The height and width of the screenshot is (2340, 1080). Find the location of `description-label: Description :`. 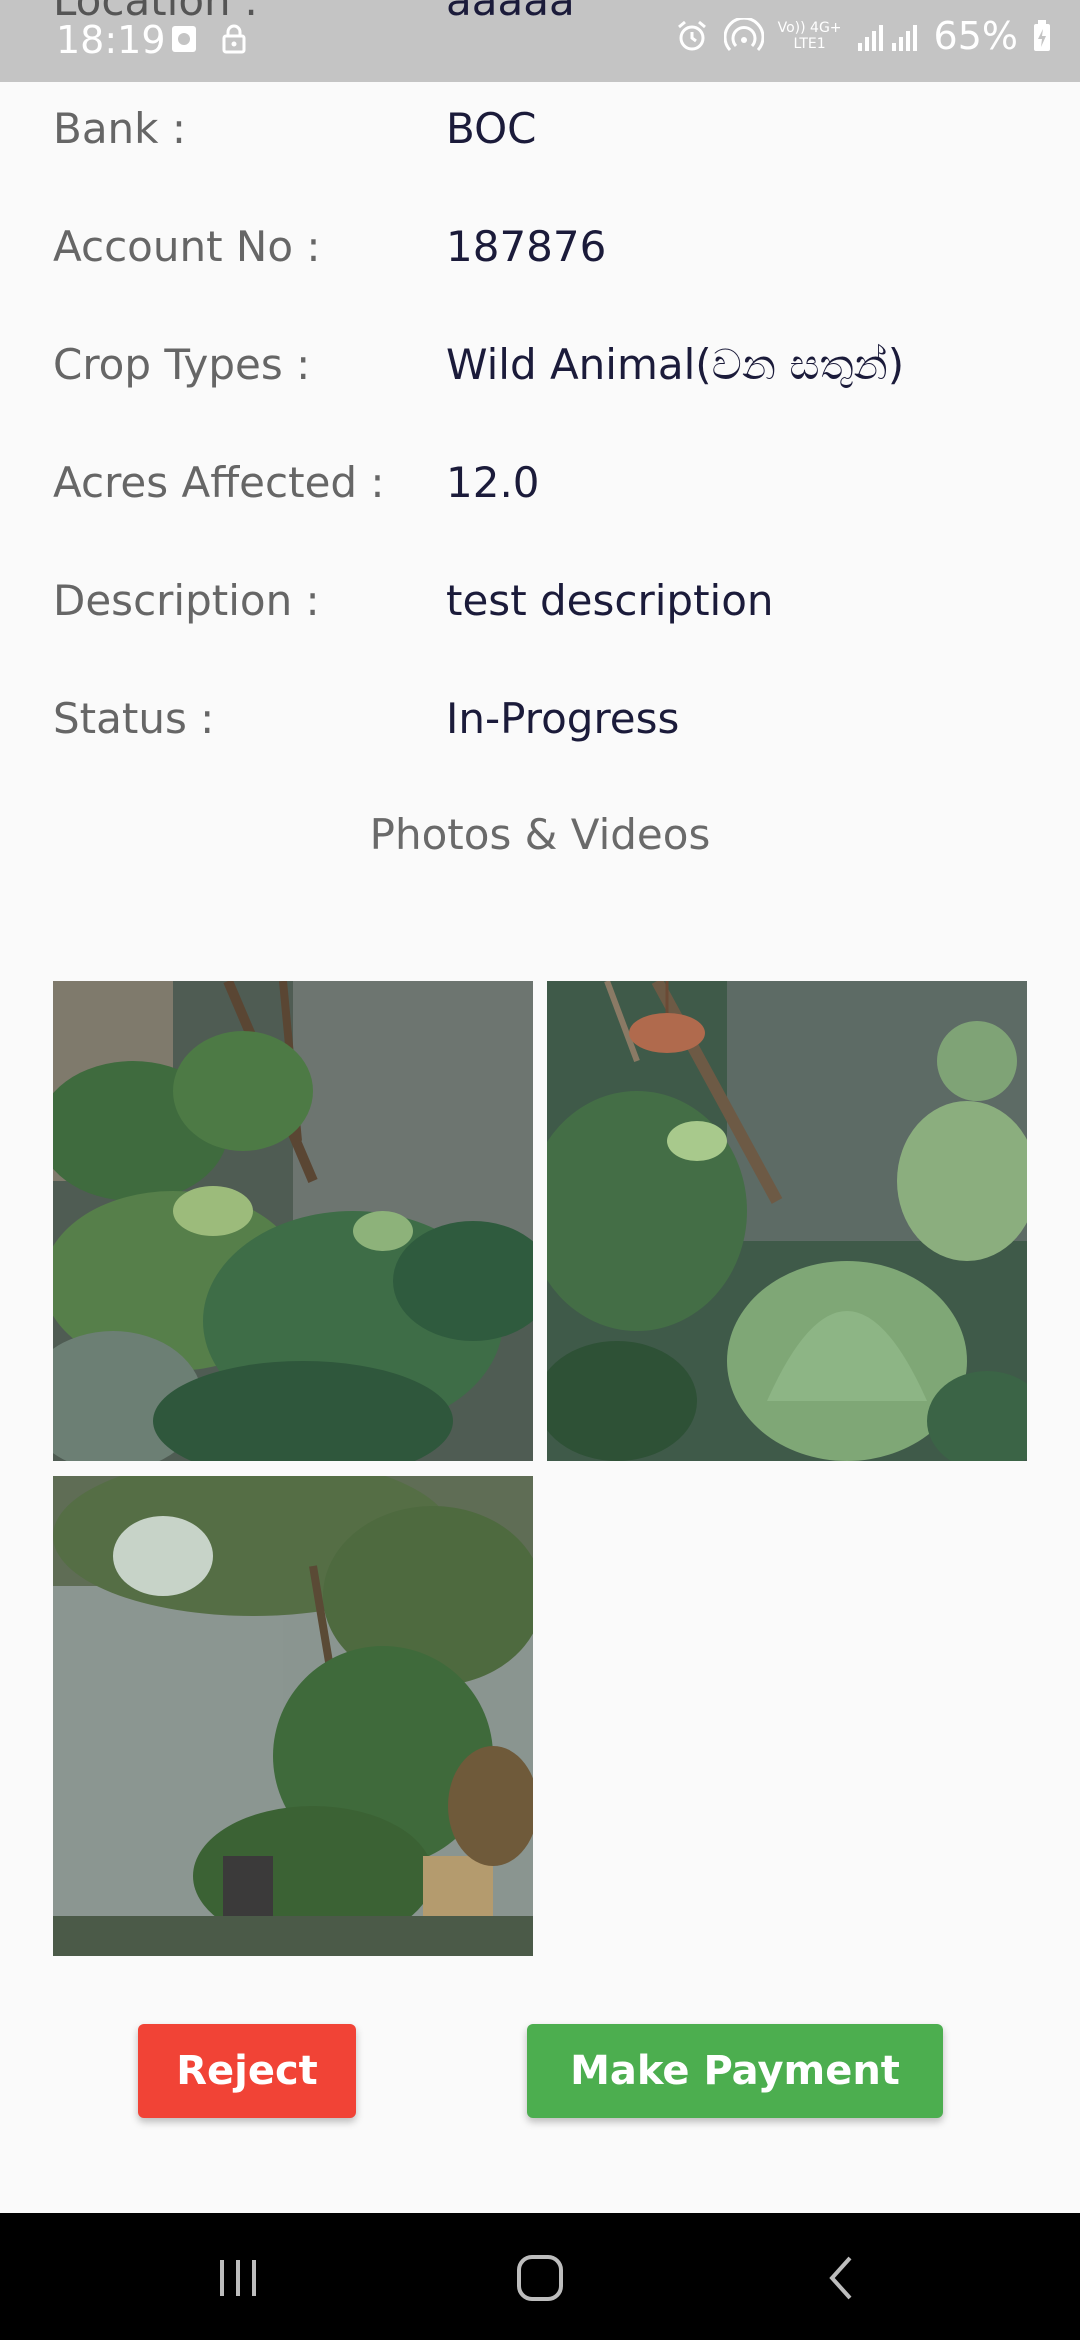

description-label: Description : is located at coordinates (186, 600).